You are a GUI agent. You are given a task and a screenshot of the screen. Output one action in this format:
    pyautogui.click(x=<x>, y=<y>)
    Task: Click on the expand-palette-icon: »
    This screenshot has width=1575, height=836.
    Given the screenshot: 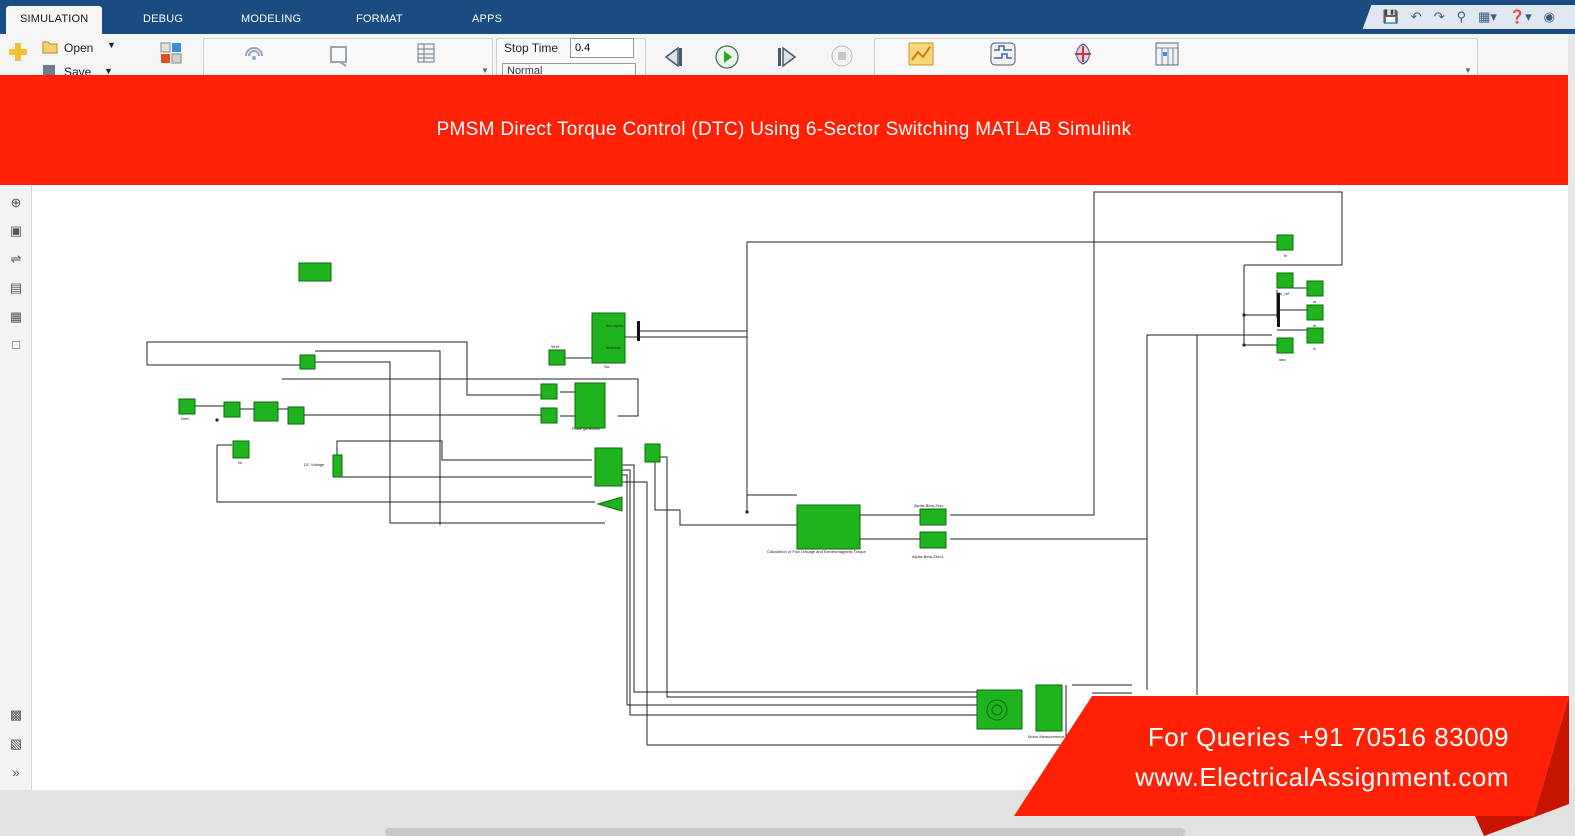 What is the action you would take?
    pyautogui.click(x=16, y=773)
    